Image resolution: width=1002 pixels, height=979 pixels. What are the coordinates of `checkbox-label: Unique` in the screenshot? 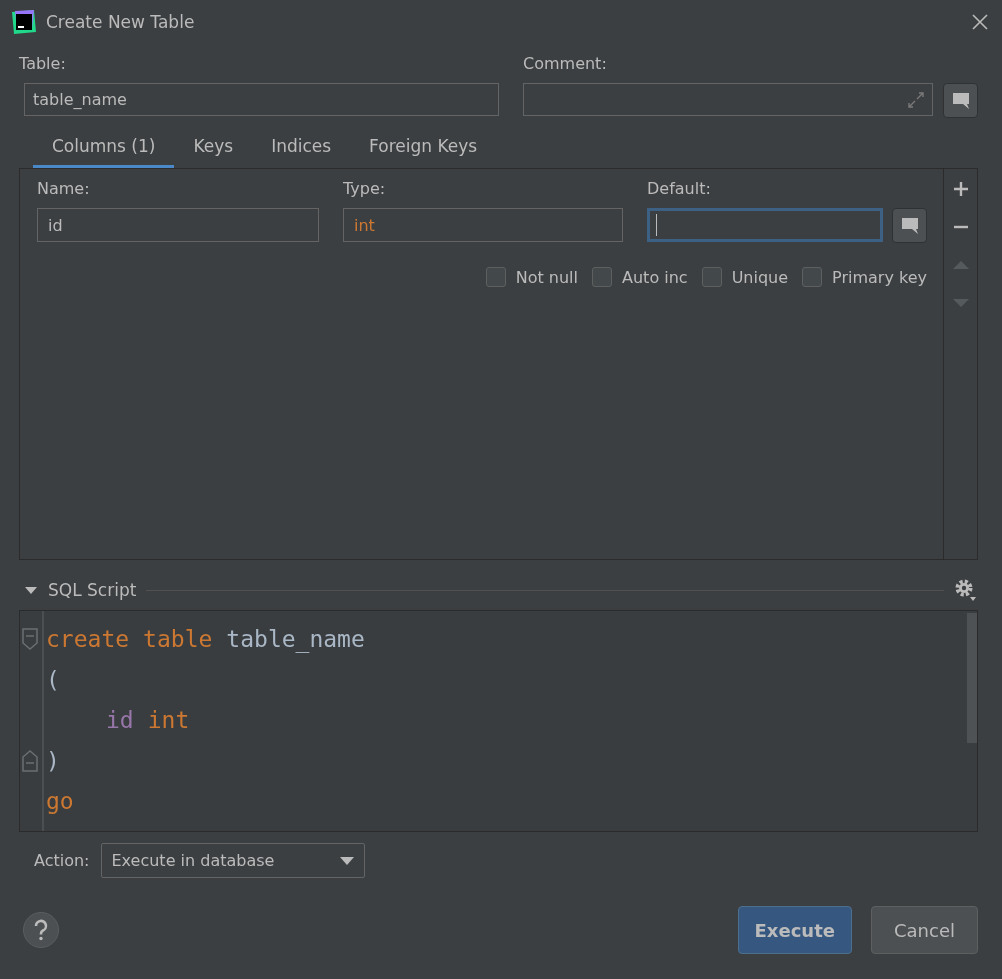 It's located at (760, 277).